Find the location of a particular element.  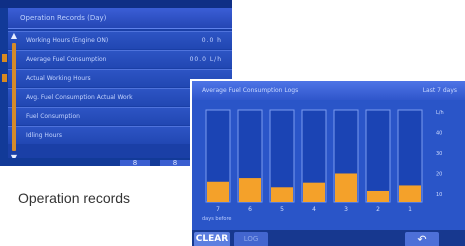

x-tick-label: 3 is located at coordinates (346, 209).